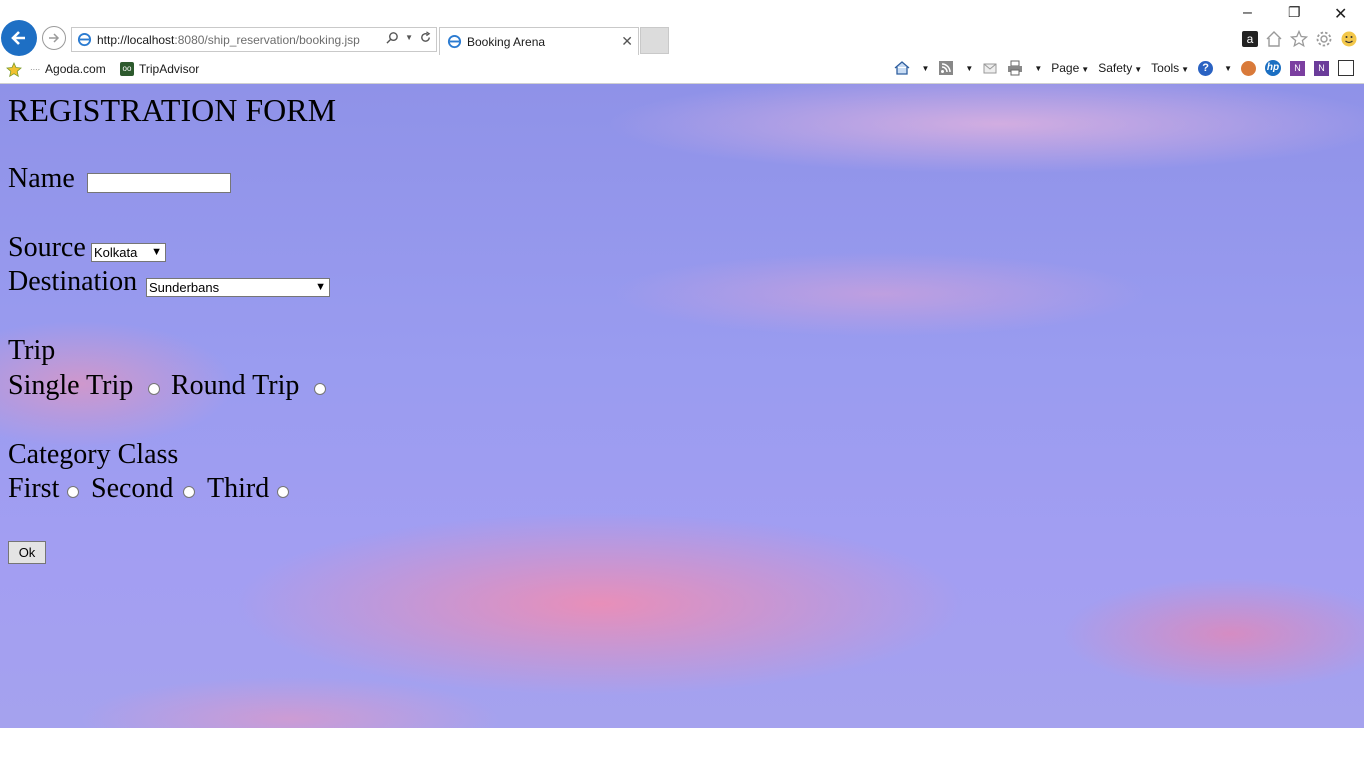 This screenshot has width=1364, height=768. Describe the element at coordinates (1185, 69) in the screenshot. I see `tools-caret-icon: ▼` at that location.